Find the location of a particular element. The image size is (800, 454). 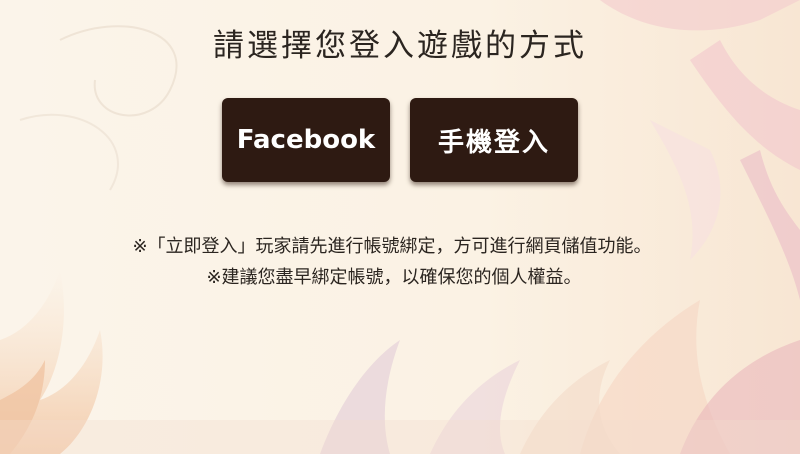

phone-login-button: 手機登入 is located at coordinates (494, 140).